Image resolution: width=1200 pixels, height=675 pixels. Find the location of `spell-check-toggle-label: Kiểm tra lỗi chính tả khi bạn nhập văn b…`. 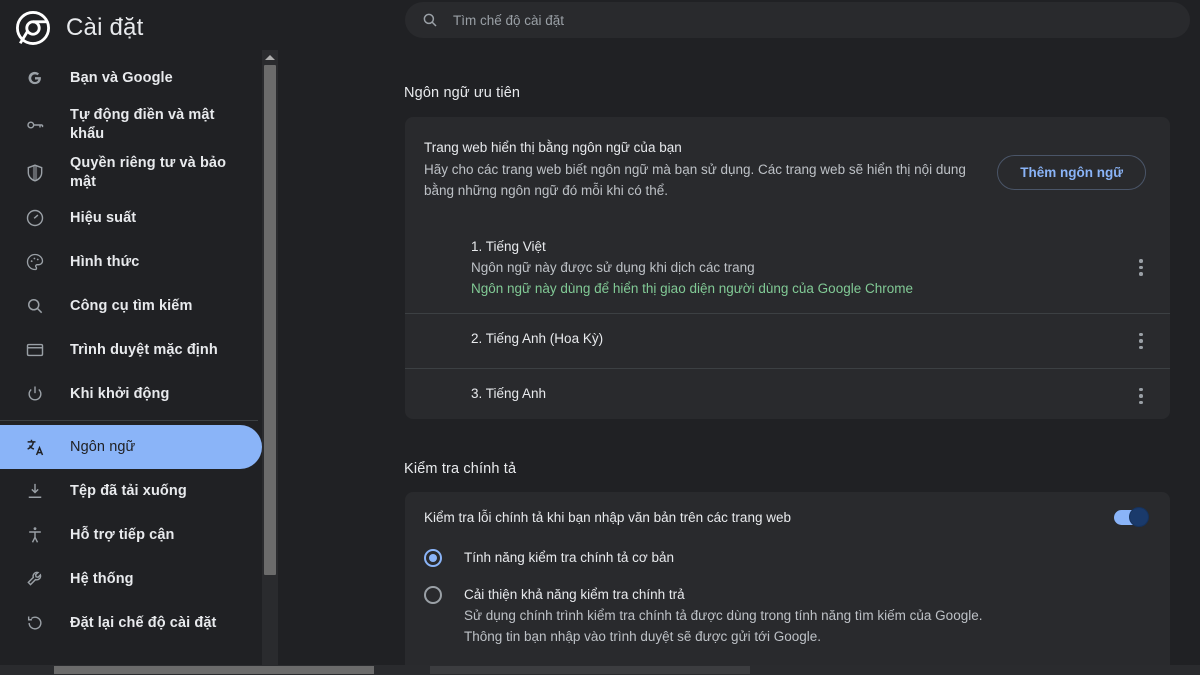

spell-check-toggle-label: Kiểm tra lỗi chính tả khi bạn nhập văn b… is located at coordinates (607, 517).